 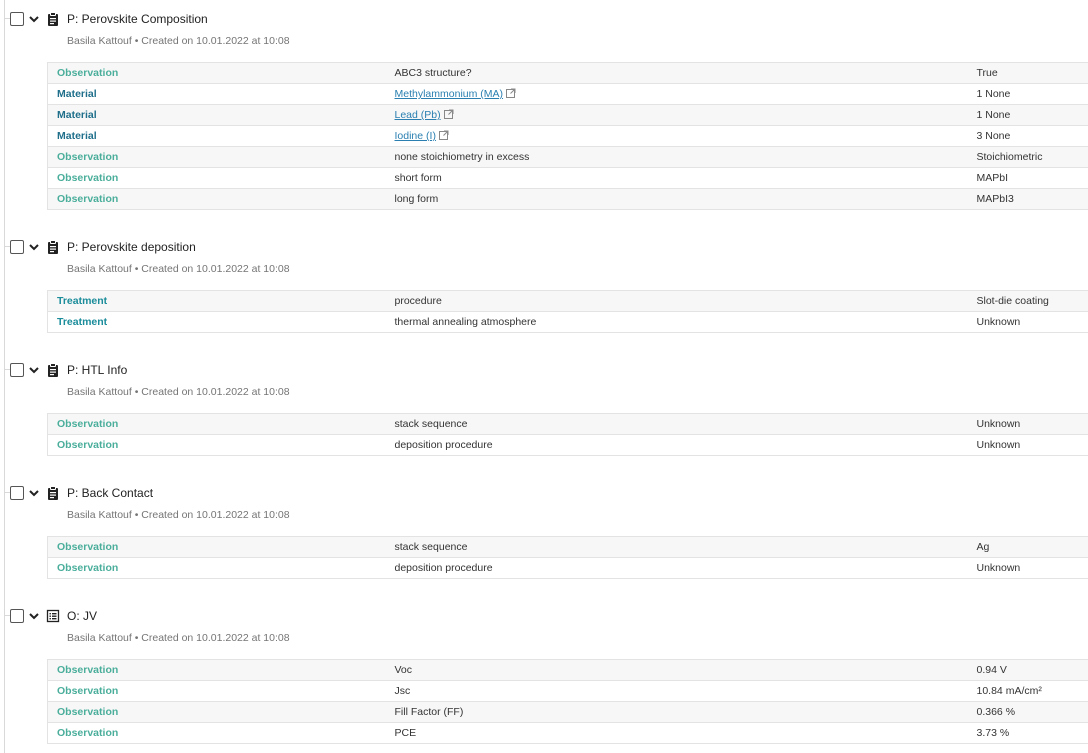 I want to click on table-row: Observation long form MAPbI3, so click(x=567, y=199).